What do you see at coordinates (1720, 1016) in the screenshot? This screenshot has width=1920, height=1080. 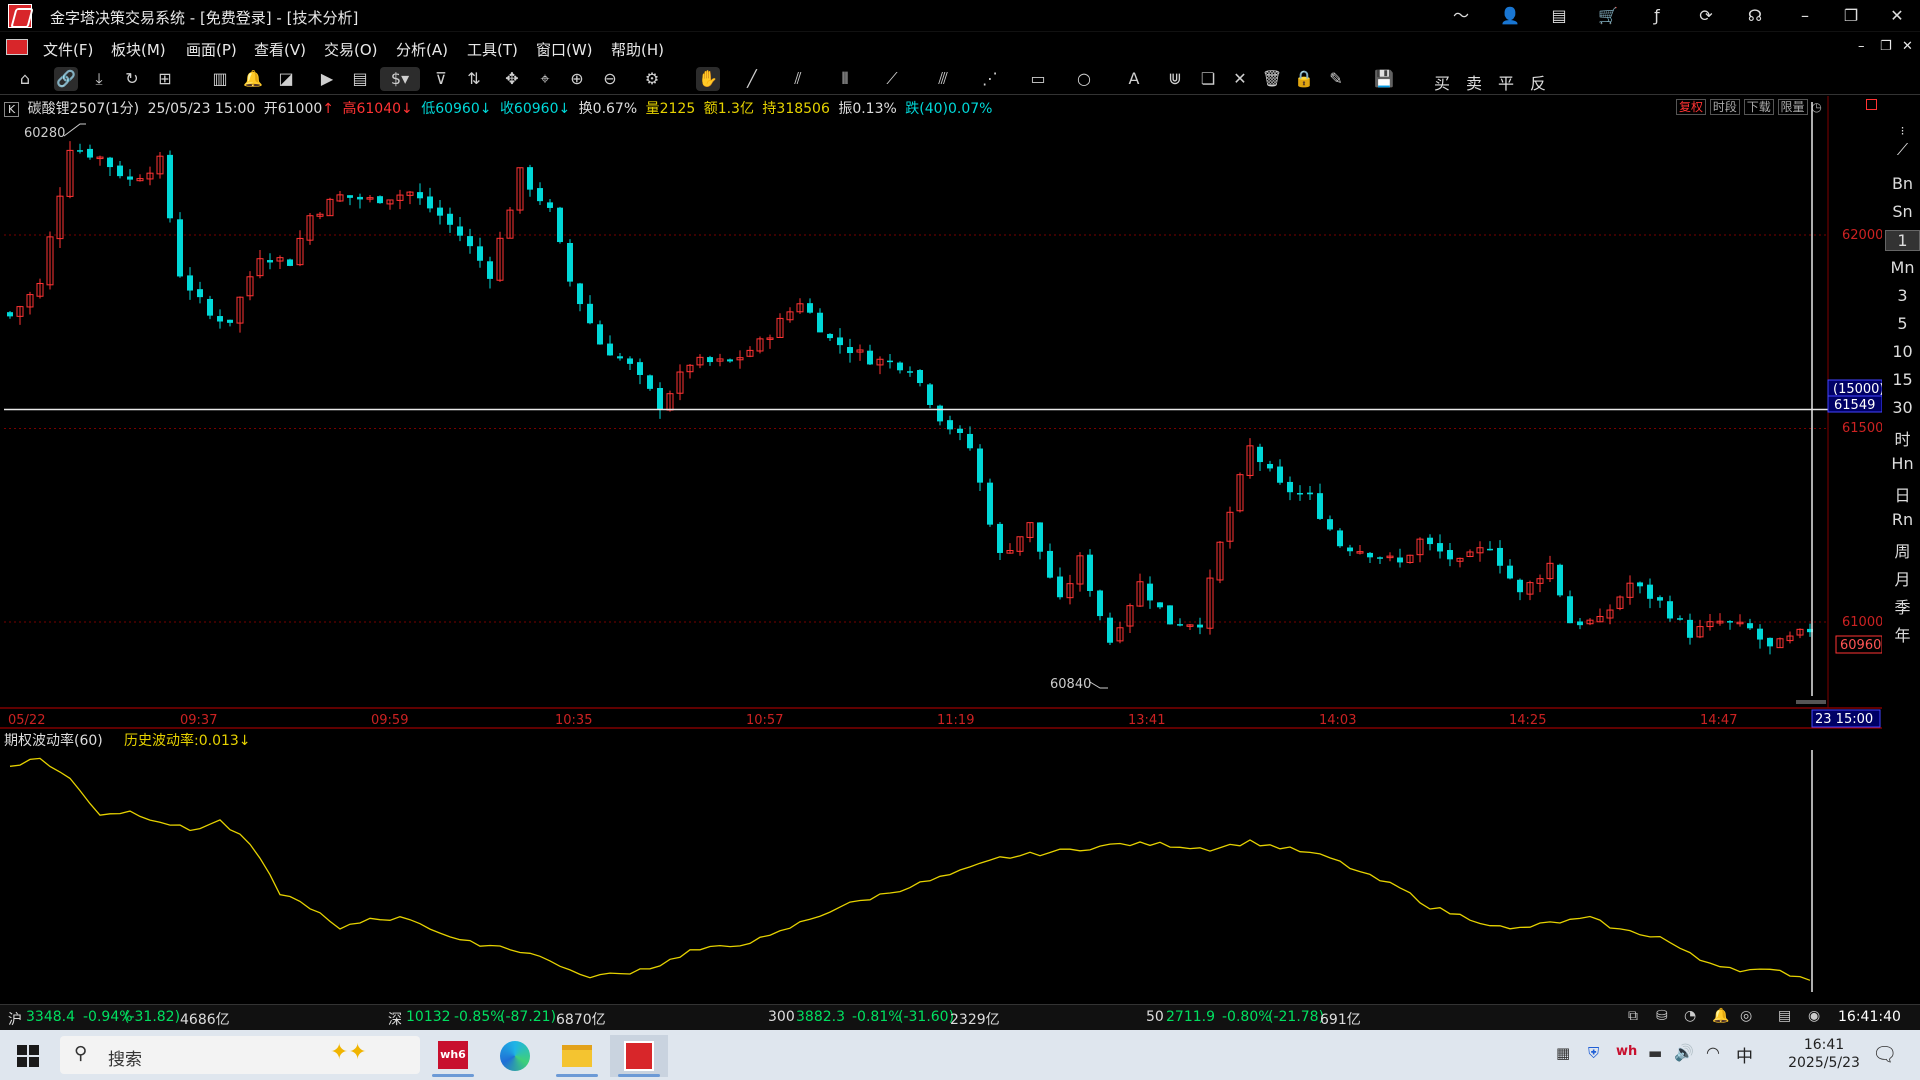 I see `alert-bell-icon: 🔔` at bounding box center [1720, 1016].